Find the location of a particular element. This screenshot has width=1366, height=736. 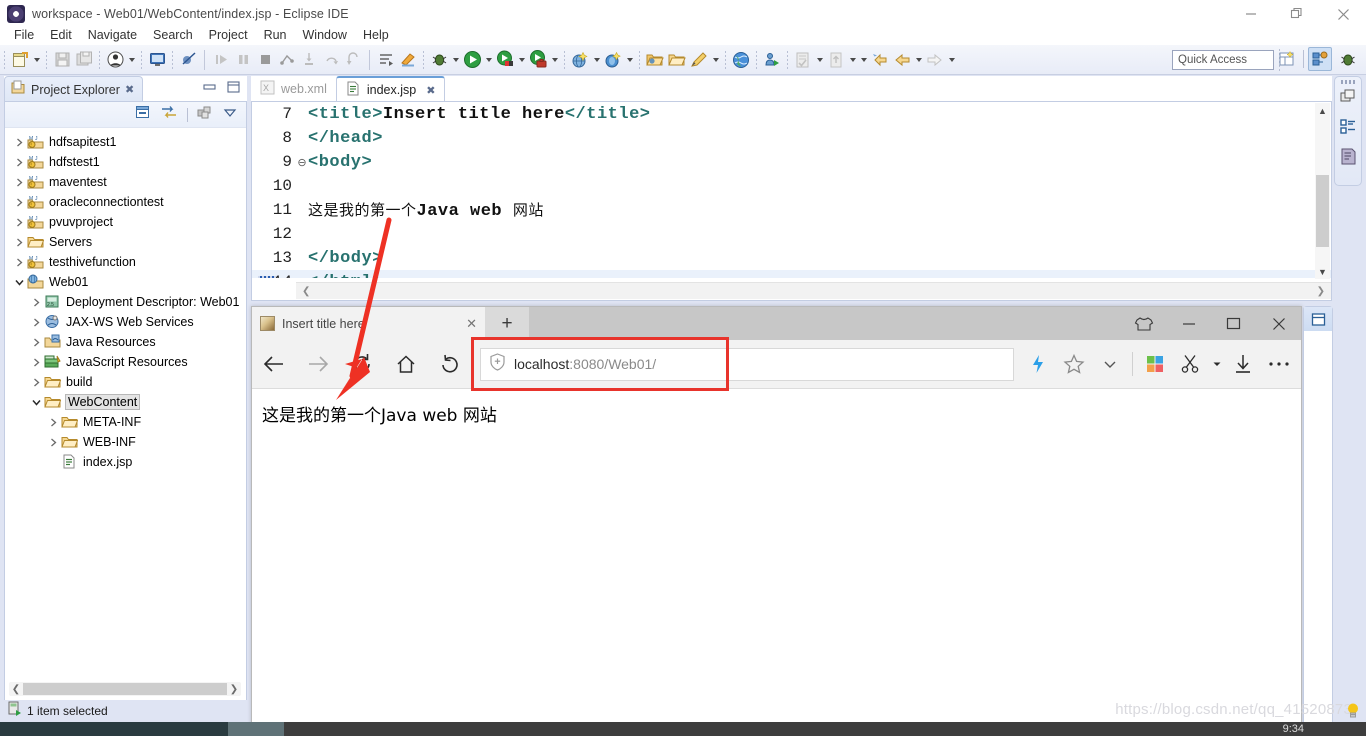

browser-close-button is located at coordinates (1278, 323).